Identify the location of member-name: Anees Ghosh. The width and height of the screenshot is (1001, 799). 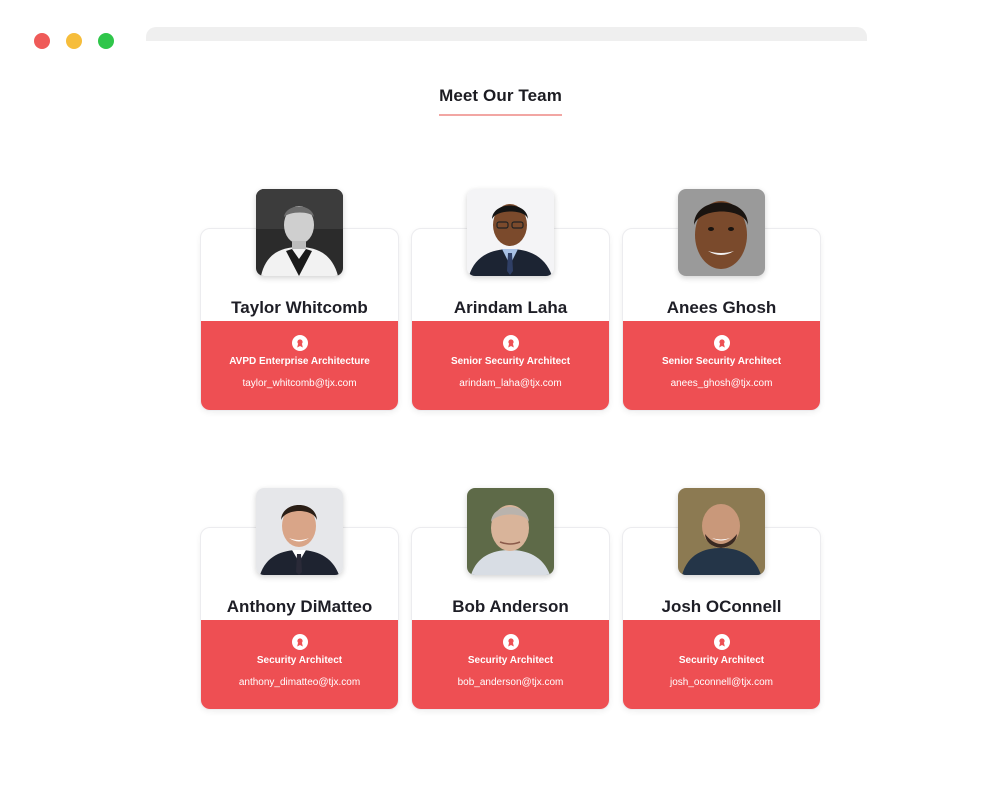
(721, 307).